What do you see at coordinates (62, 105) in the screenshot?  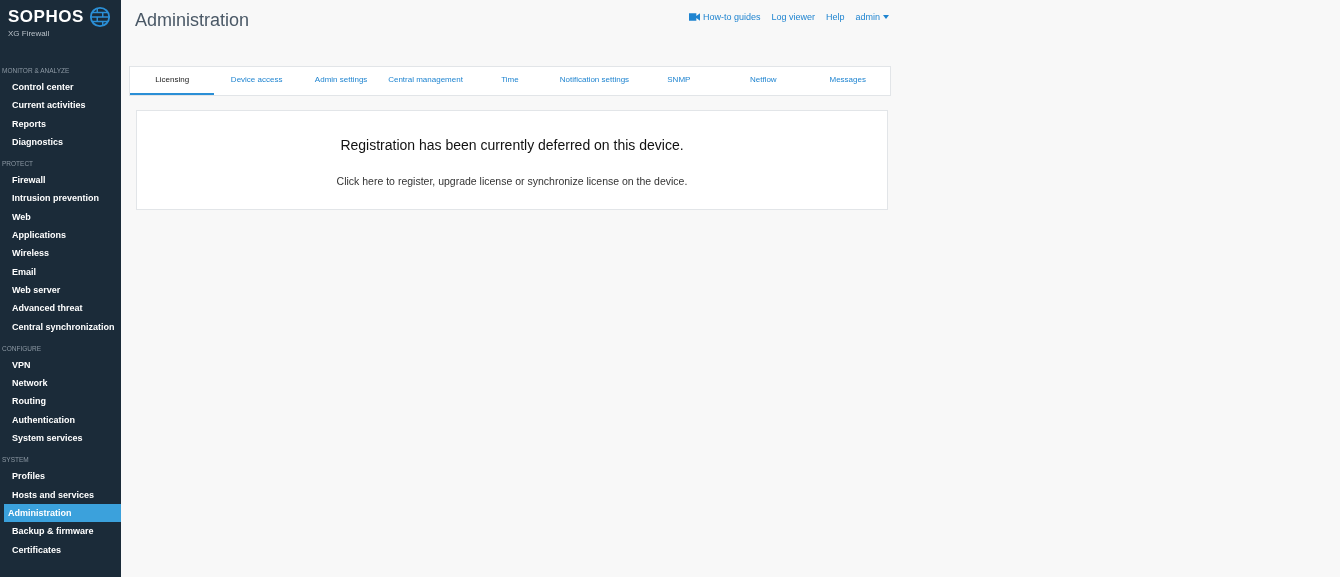 I see `sidebar-item: Current activities` at bounding box center [62, 105].